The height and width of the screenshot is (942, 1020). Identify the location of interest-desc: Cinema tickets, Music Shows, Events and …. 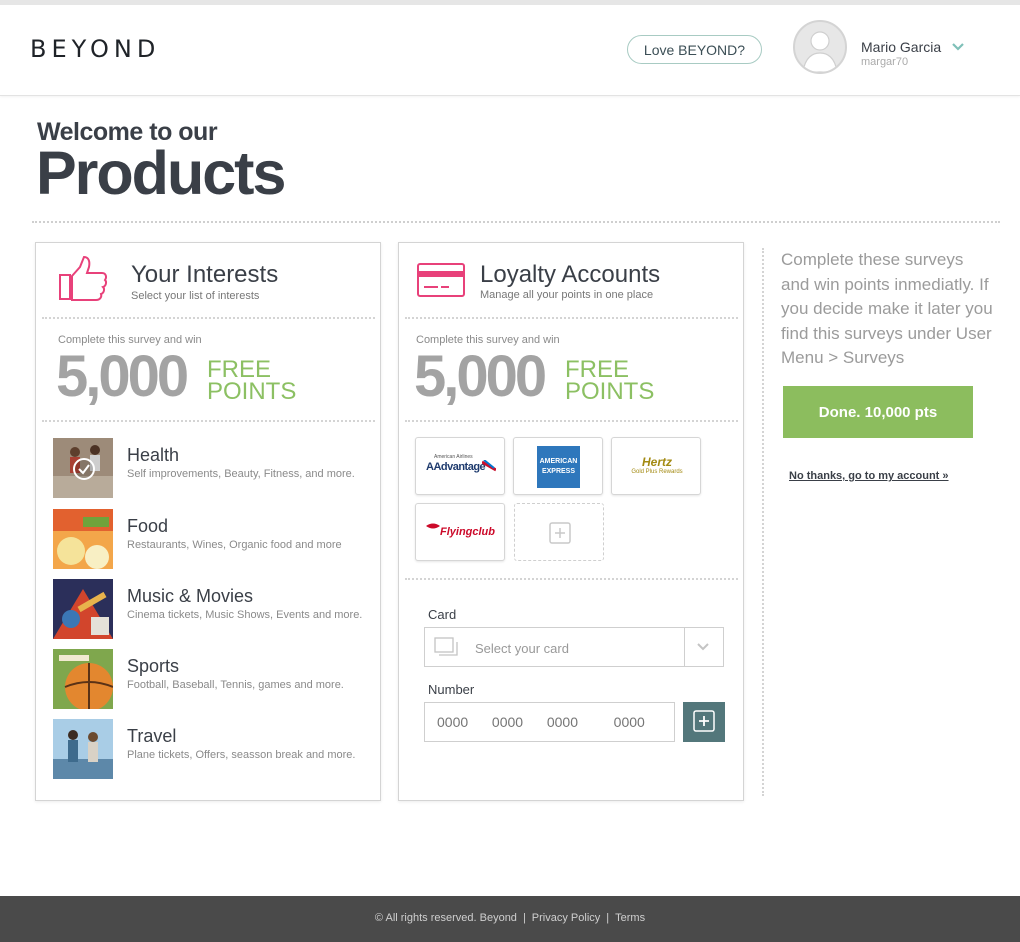
(245, 615).